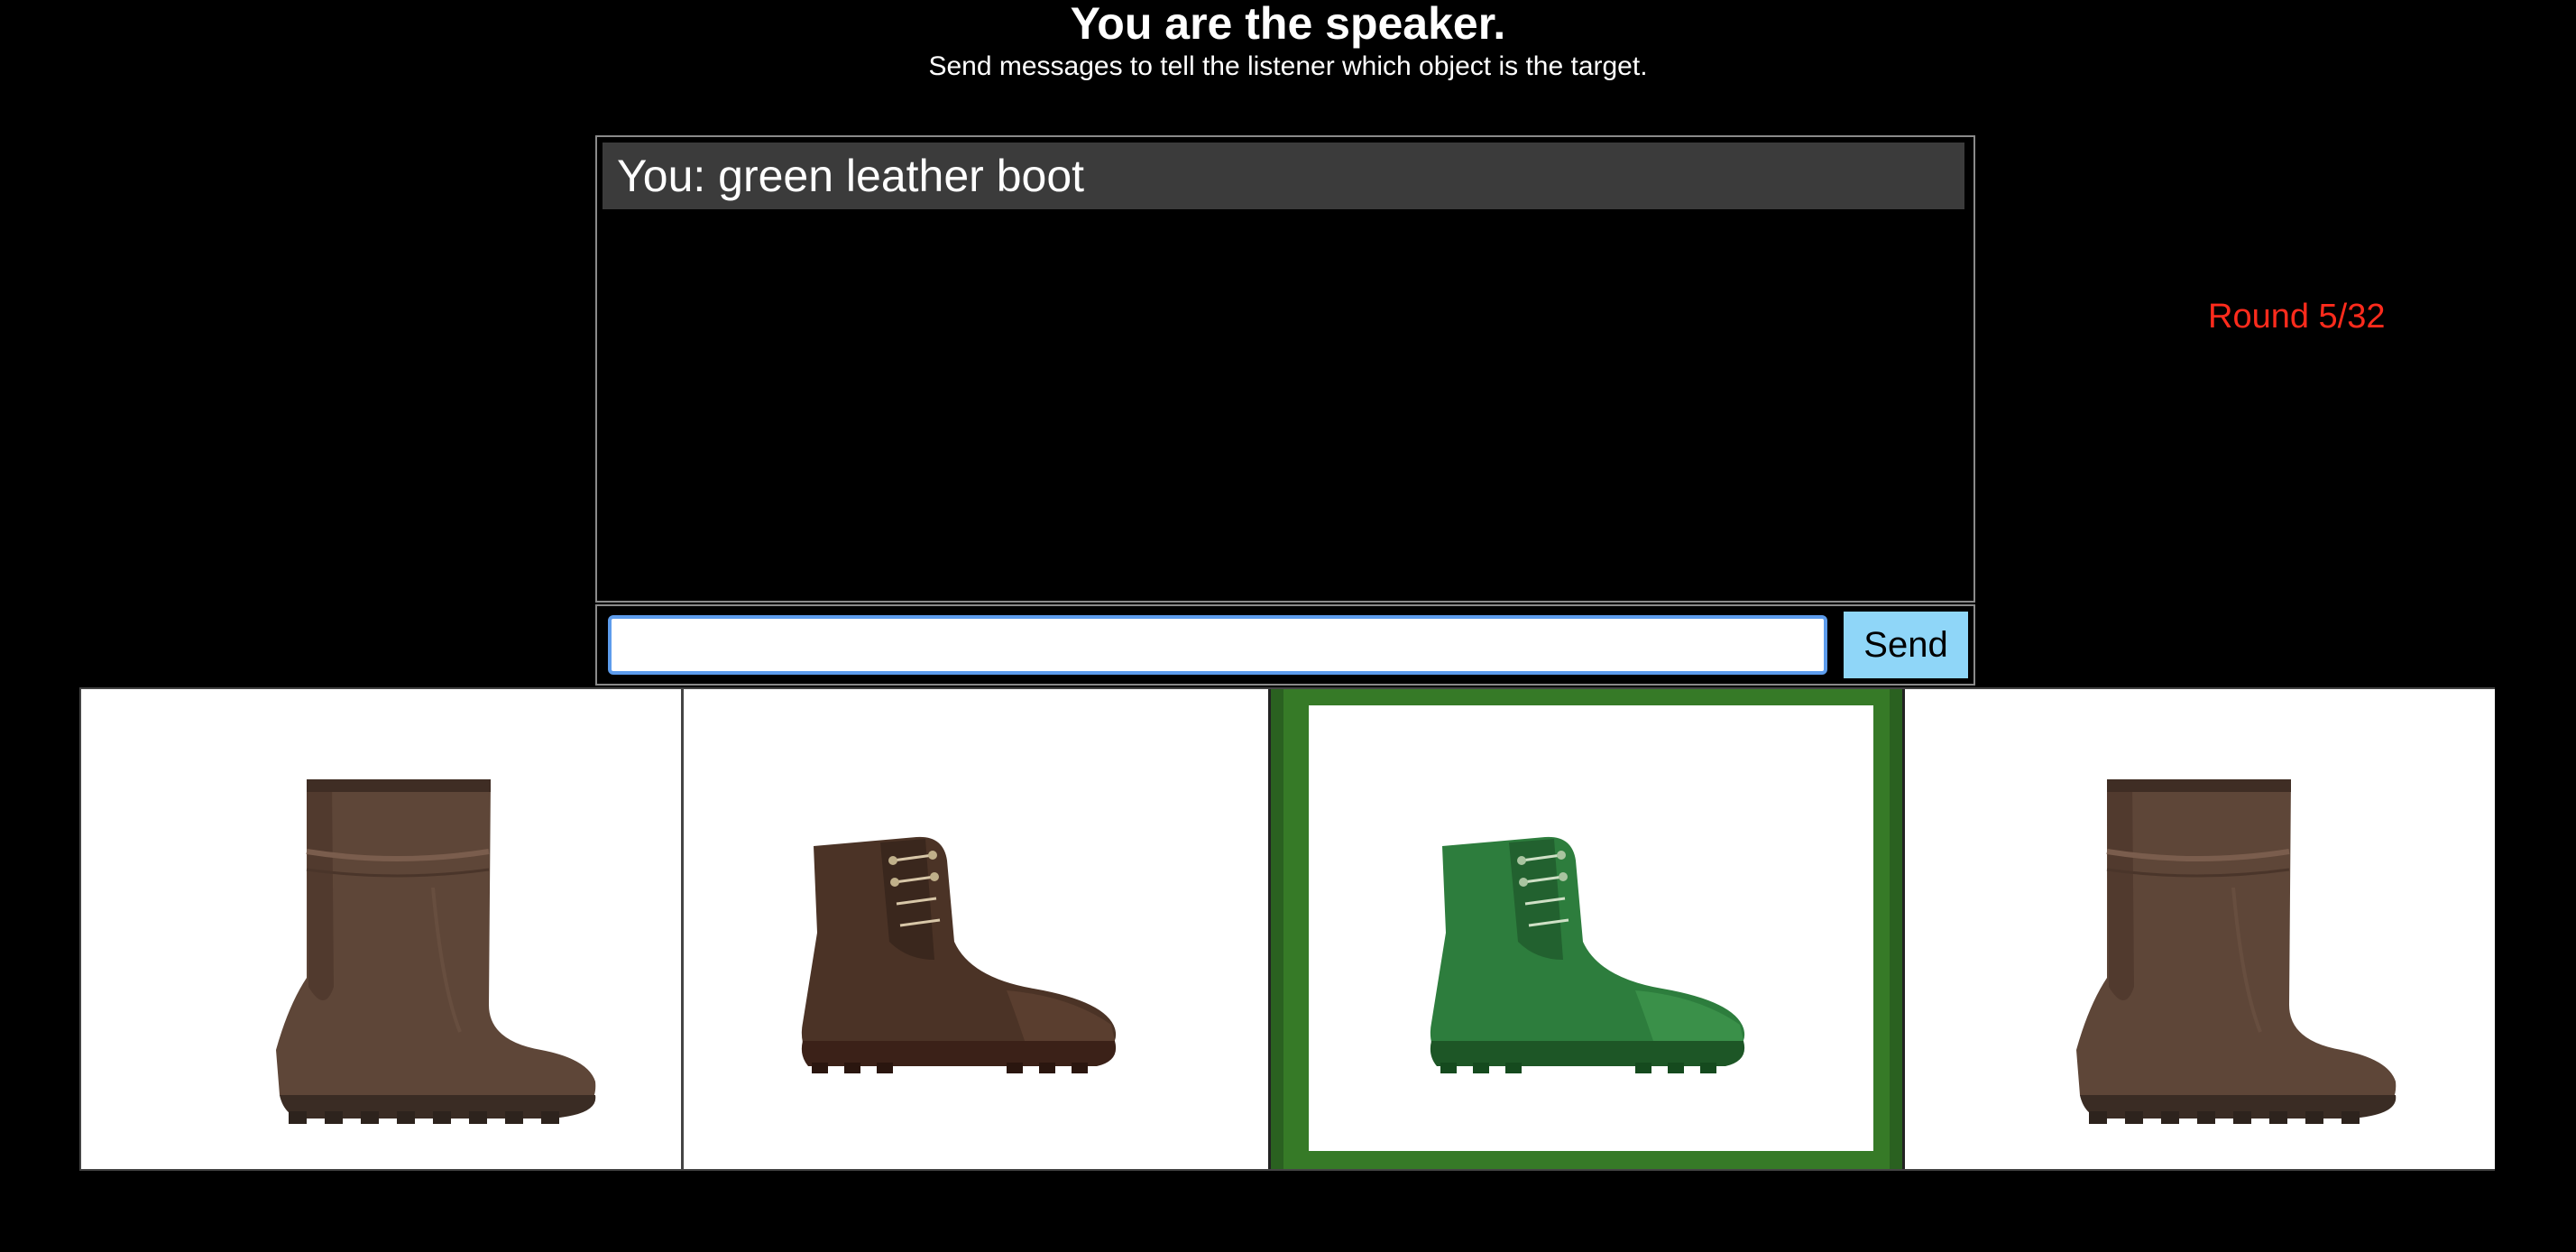  I want to click on green-boot-image, so click(1587, 954).